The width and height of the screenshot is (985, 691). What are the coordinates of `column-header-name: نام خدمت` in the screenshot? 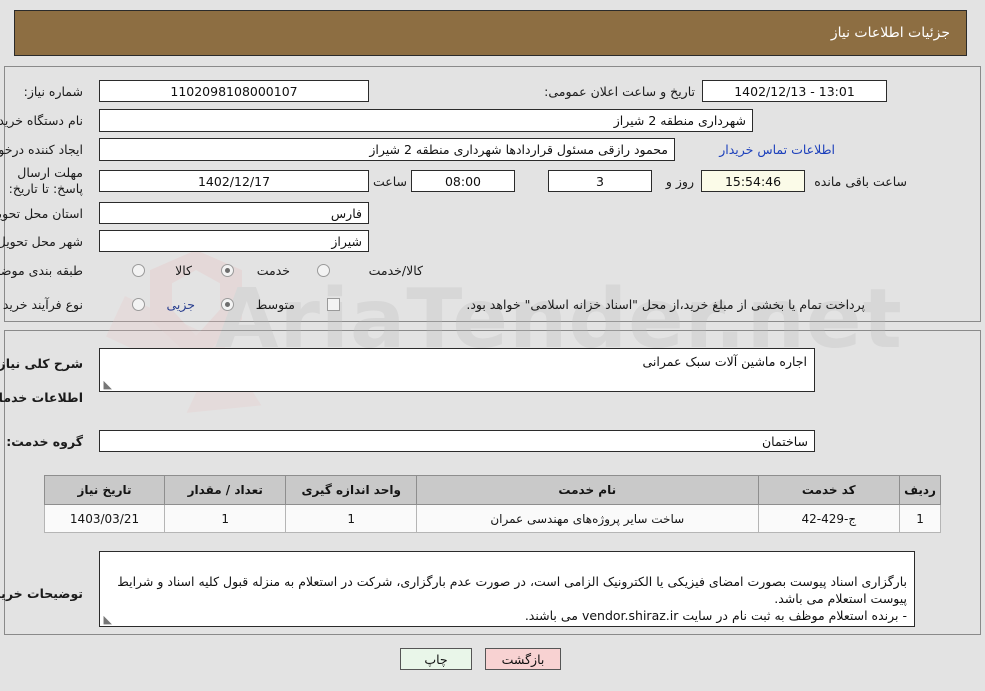 It's located at (587, 490).